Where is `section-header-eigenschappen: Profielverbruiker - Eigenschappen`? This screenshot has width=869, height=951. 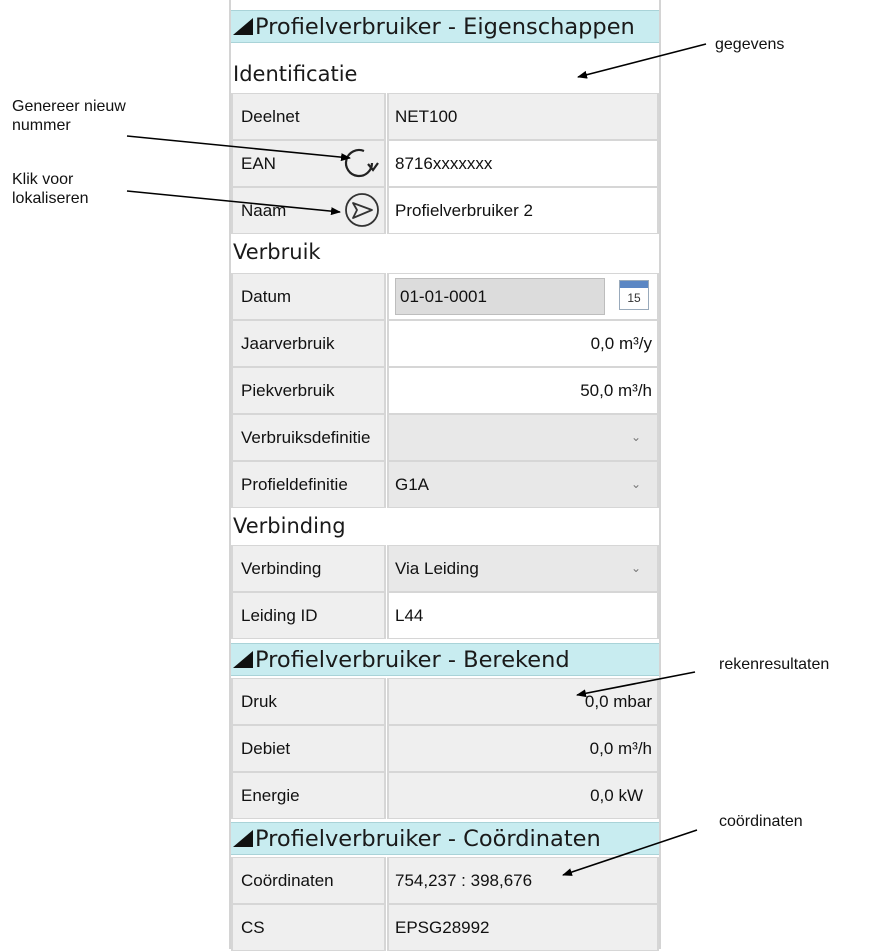 section-header-eigenschappen: Profielverbruiker - Eigenschappen is located at coordinates (445, 26).